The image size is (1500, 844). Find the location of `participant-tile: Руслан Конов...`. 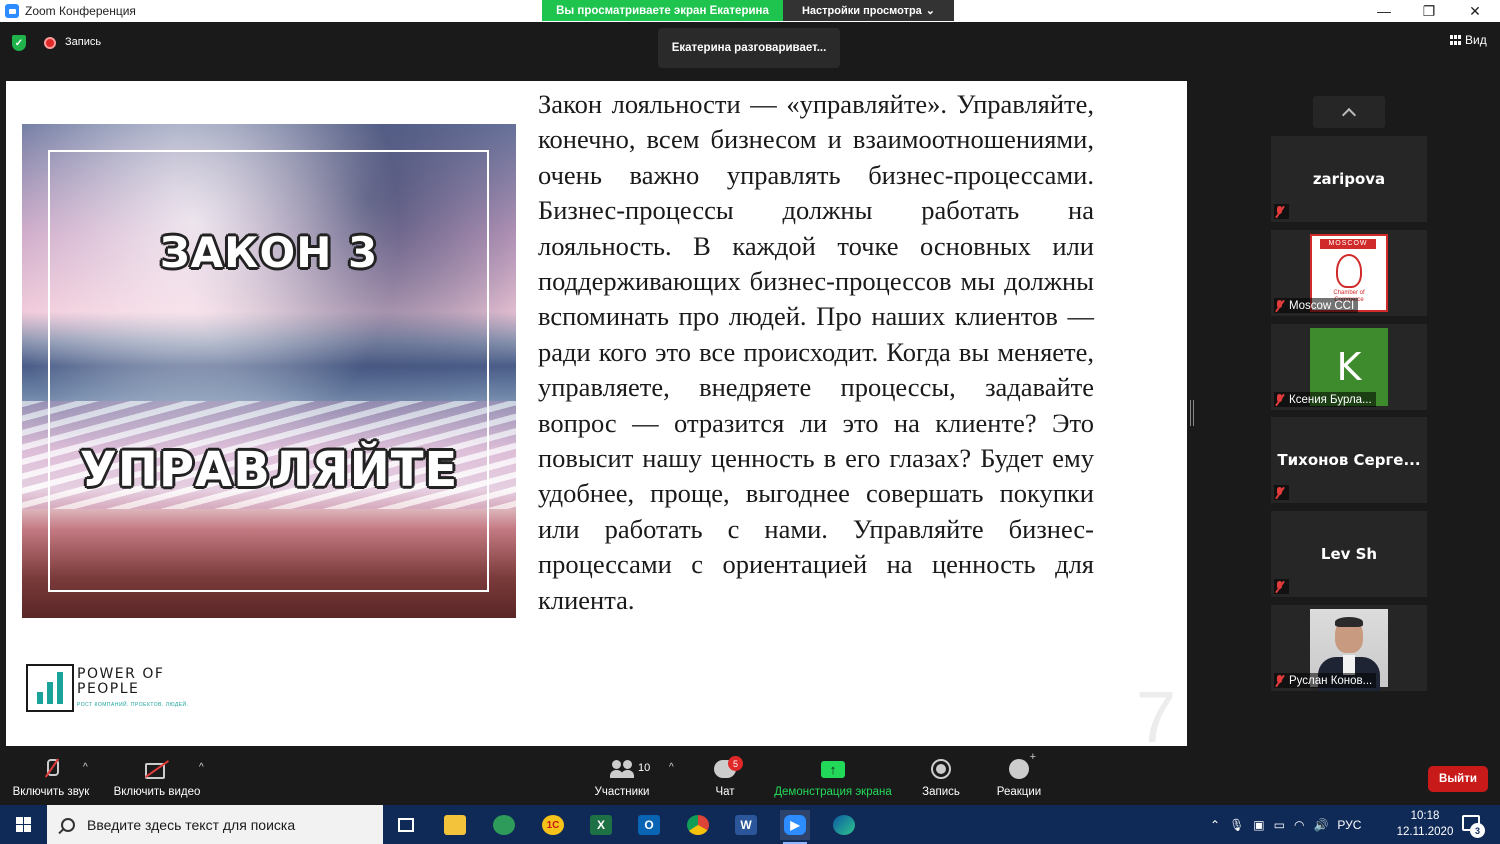

participant-tile: Руслан Конов... is located at coordinates (1349, 648).